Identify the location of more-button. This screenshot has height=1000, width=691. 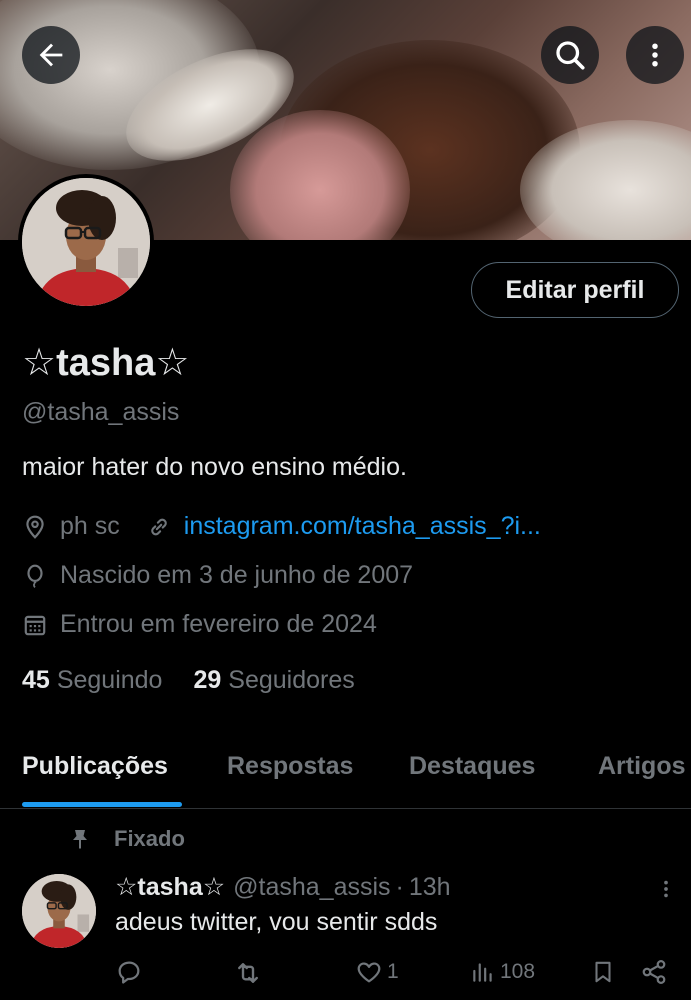
(655, 55).